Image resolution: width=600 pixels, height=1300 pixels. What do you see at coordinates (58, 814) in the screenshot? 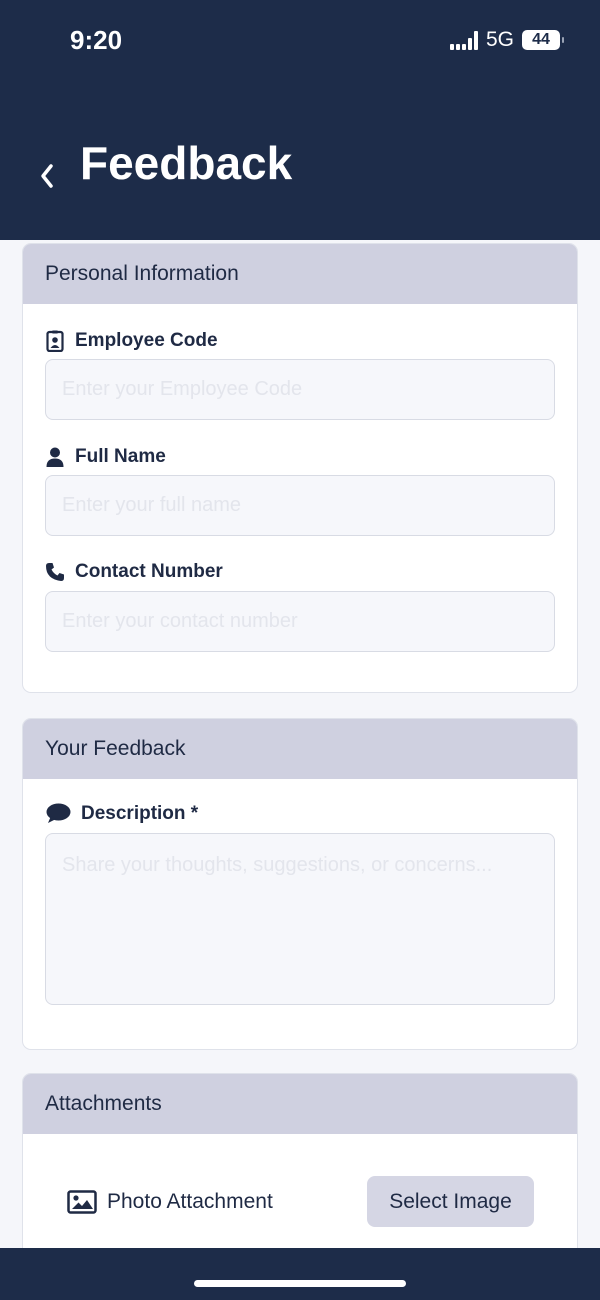
I see `comment-icon` at bounding box center [58, 814].